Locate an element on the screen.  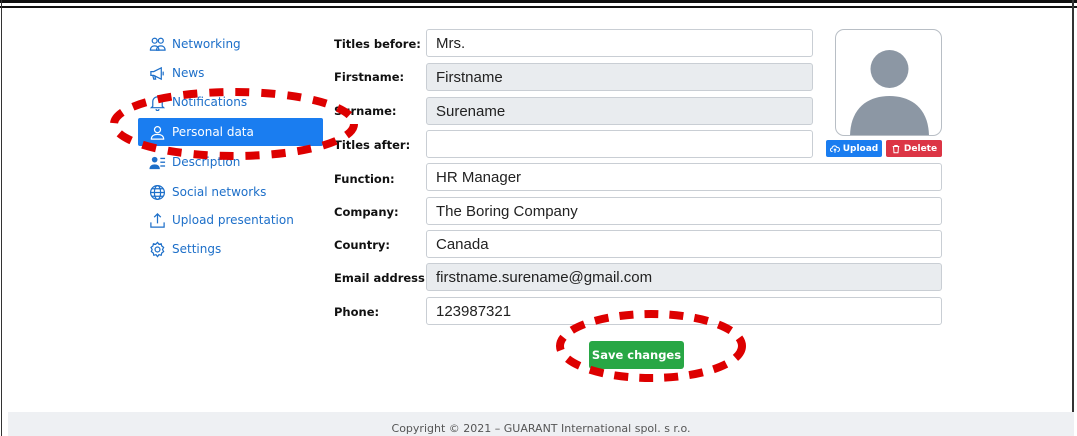
upload-label: Upload is located at coordinates (860, 148).